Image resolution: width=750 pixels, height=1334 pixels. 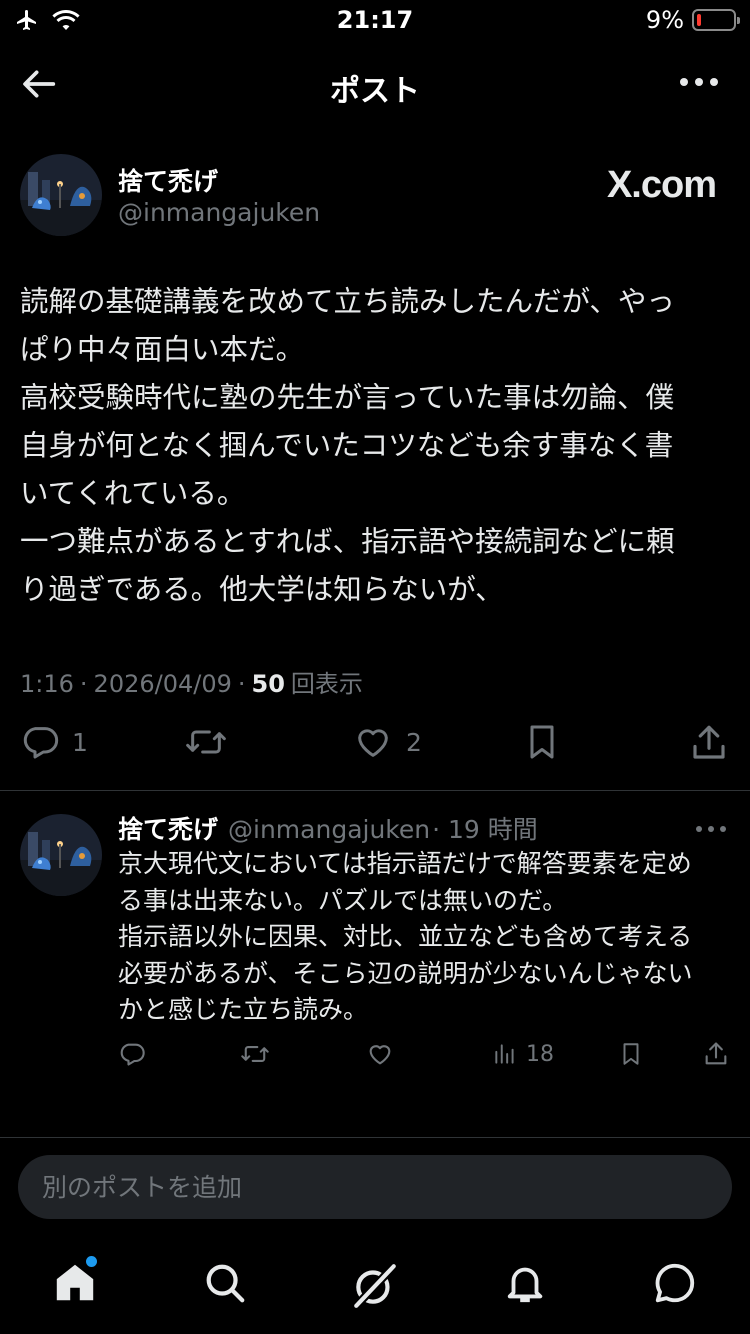 I want to click on grok-icon, so click(x=375, y=1286).